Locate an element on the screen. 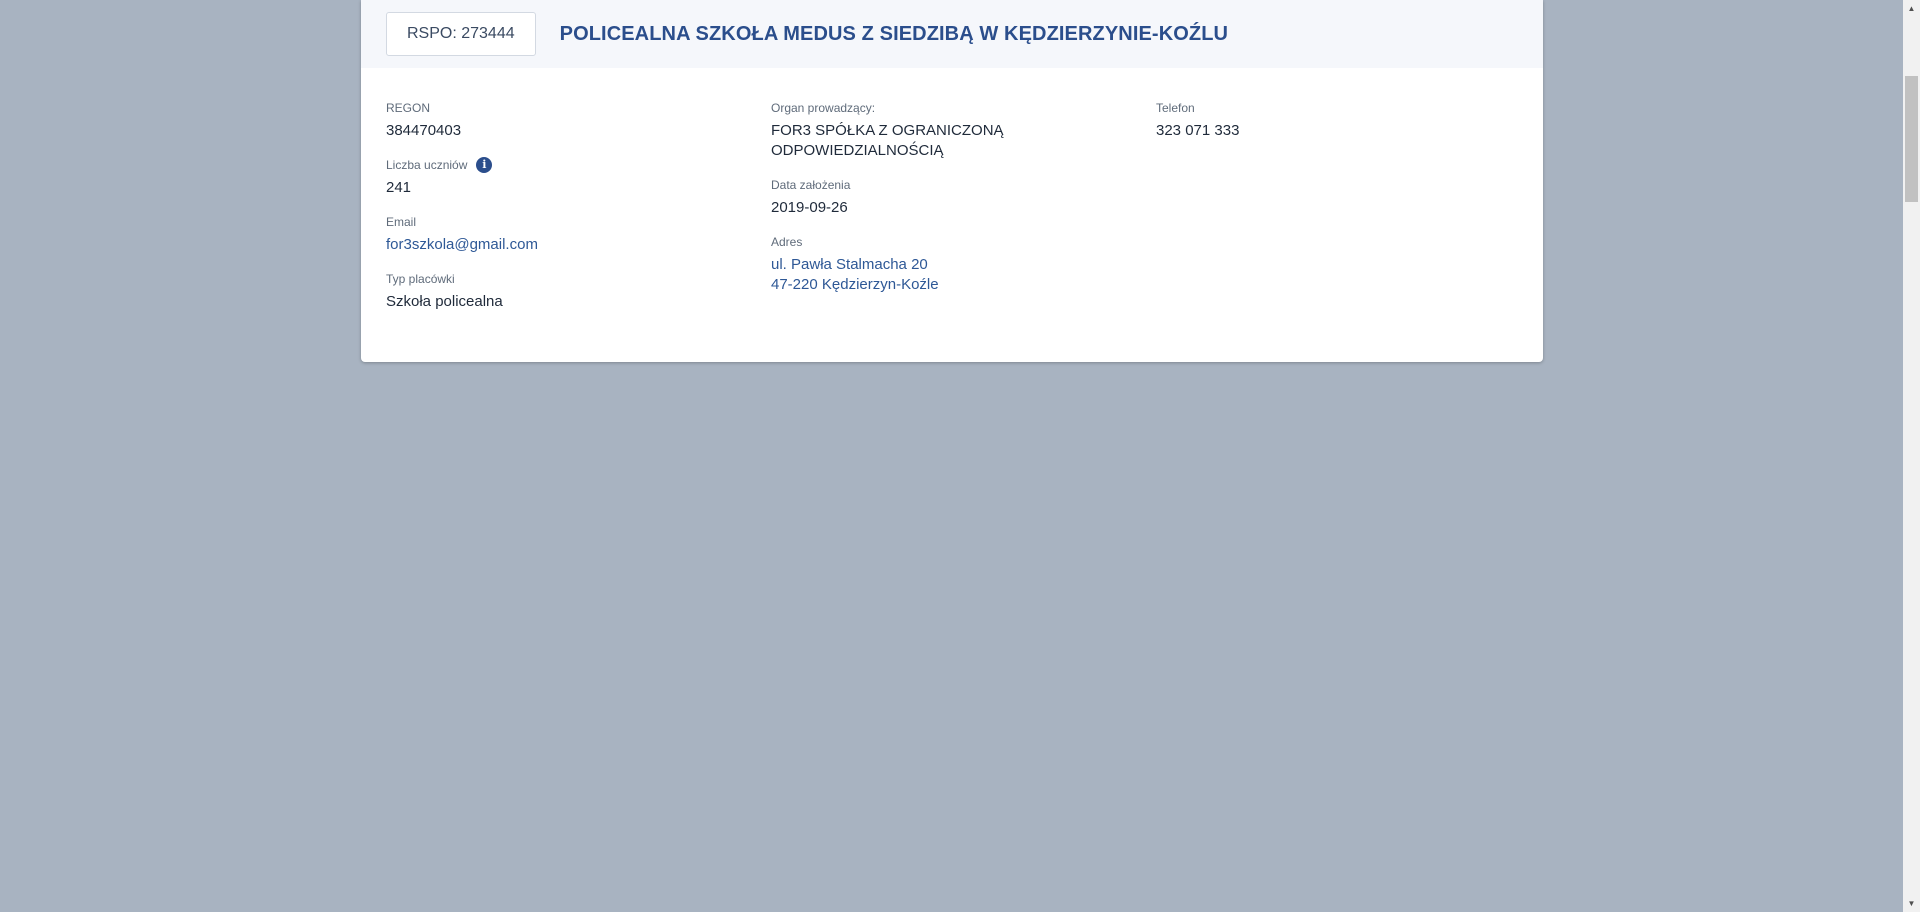 The width and height of the screenshot is (1920, 912). organ-value-line-1: FOR3 SPÓŁKA Z OGRANICZONĄ is located at coordinates (887, 130).